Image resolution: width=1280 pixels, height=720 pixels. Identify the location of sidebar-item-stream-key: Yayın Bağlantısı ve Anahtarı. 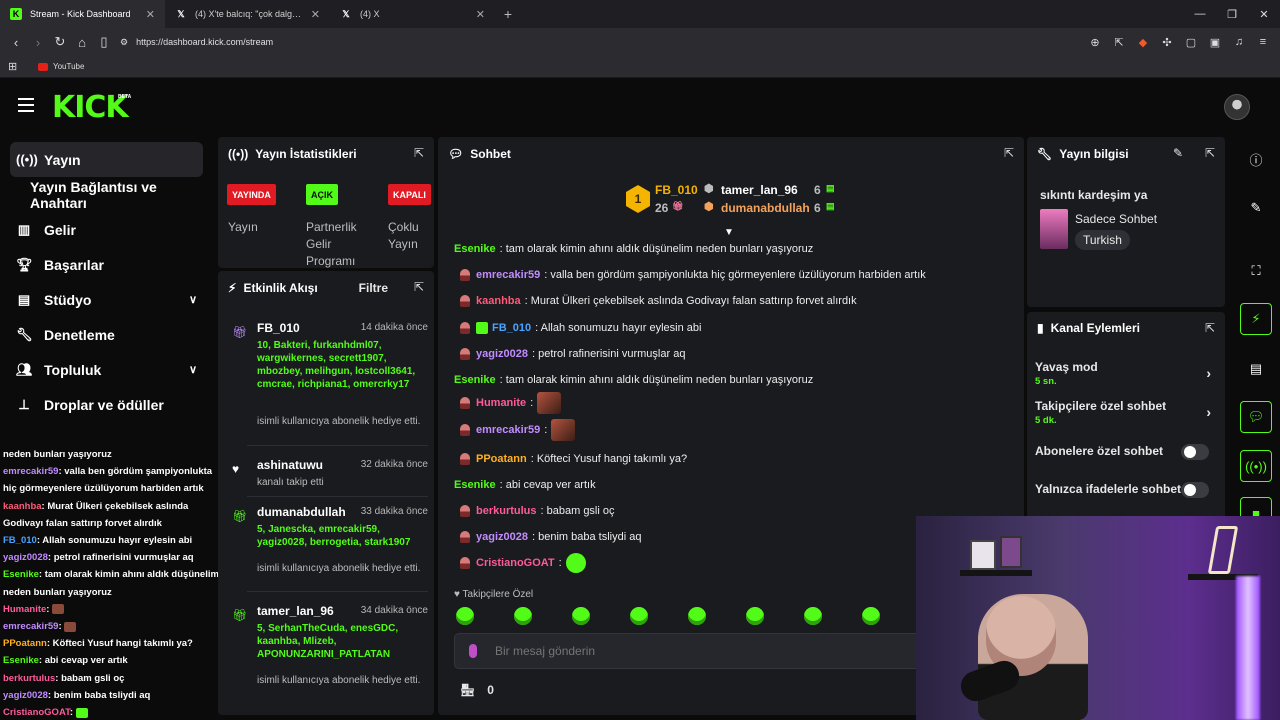
(107, 194).